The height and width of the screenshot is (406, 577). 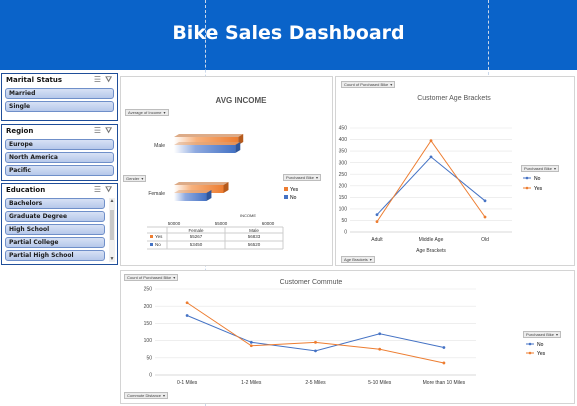 I want to click on chart-title: AVG INCOME, so click(x=242, y=100).